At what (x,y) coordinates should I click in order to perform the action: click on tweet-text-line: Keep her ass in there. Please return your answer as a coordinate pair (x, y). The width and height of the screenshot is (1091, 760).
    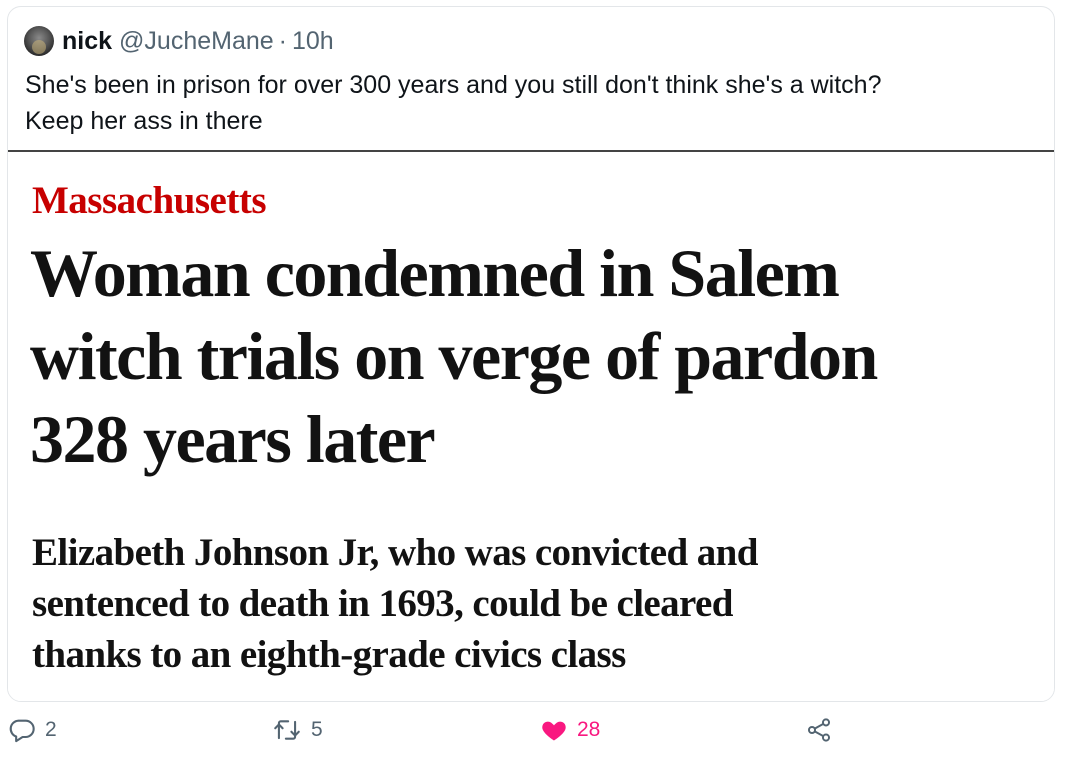
    Looking at the image, I should click on (144, 121).